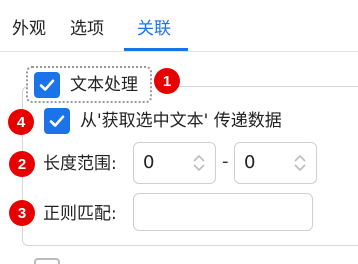 The height and width of the screenshot is (264, 358). Describe the element at coordinates (104, 85) in the screenshot. I see `text-processing-label: 文本处理` at that location.